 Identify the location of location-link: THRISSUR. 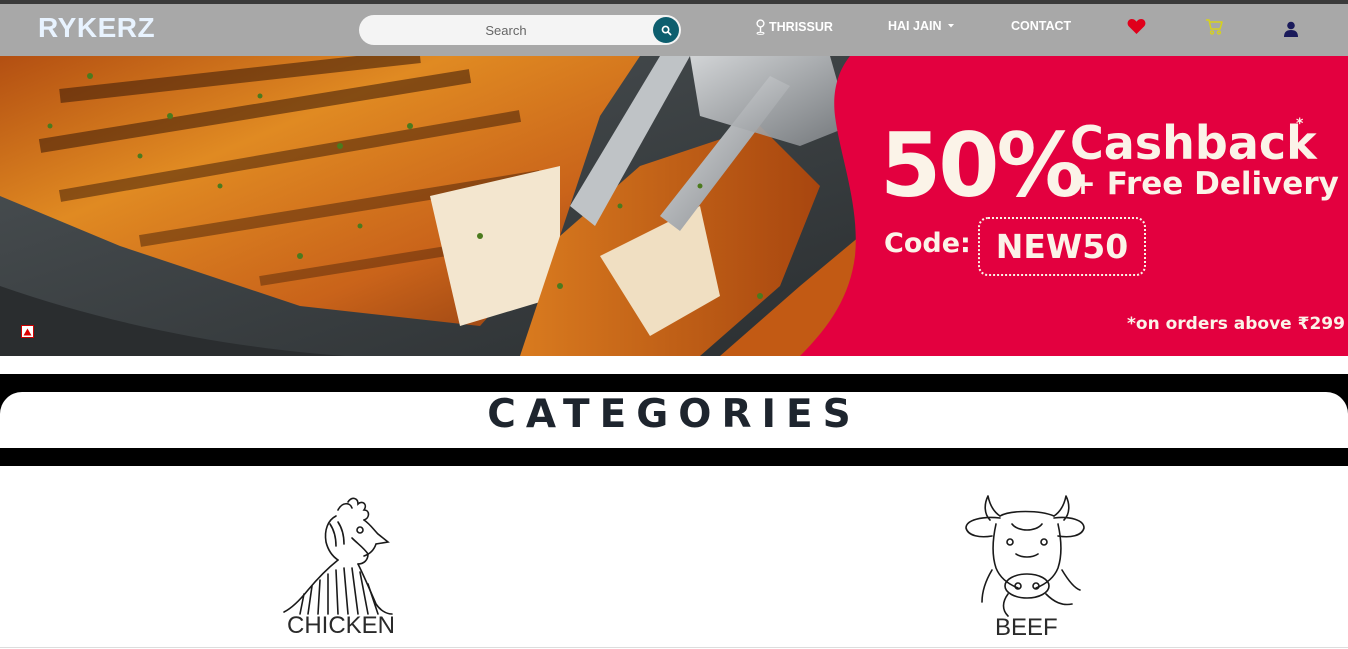
(794, 27).